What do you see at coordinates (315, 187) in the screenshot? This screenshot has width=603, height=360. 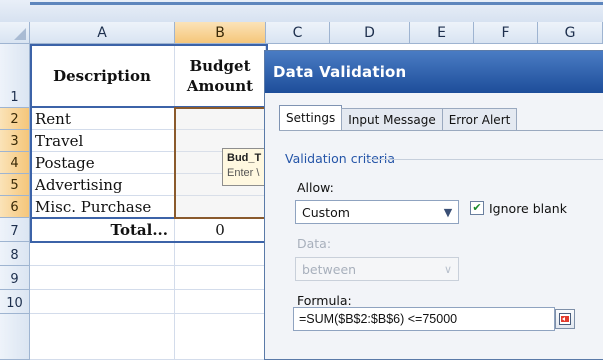 I see `allow-label: Allow:` at bounding box center [315, 187].